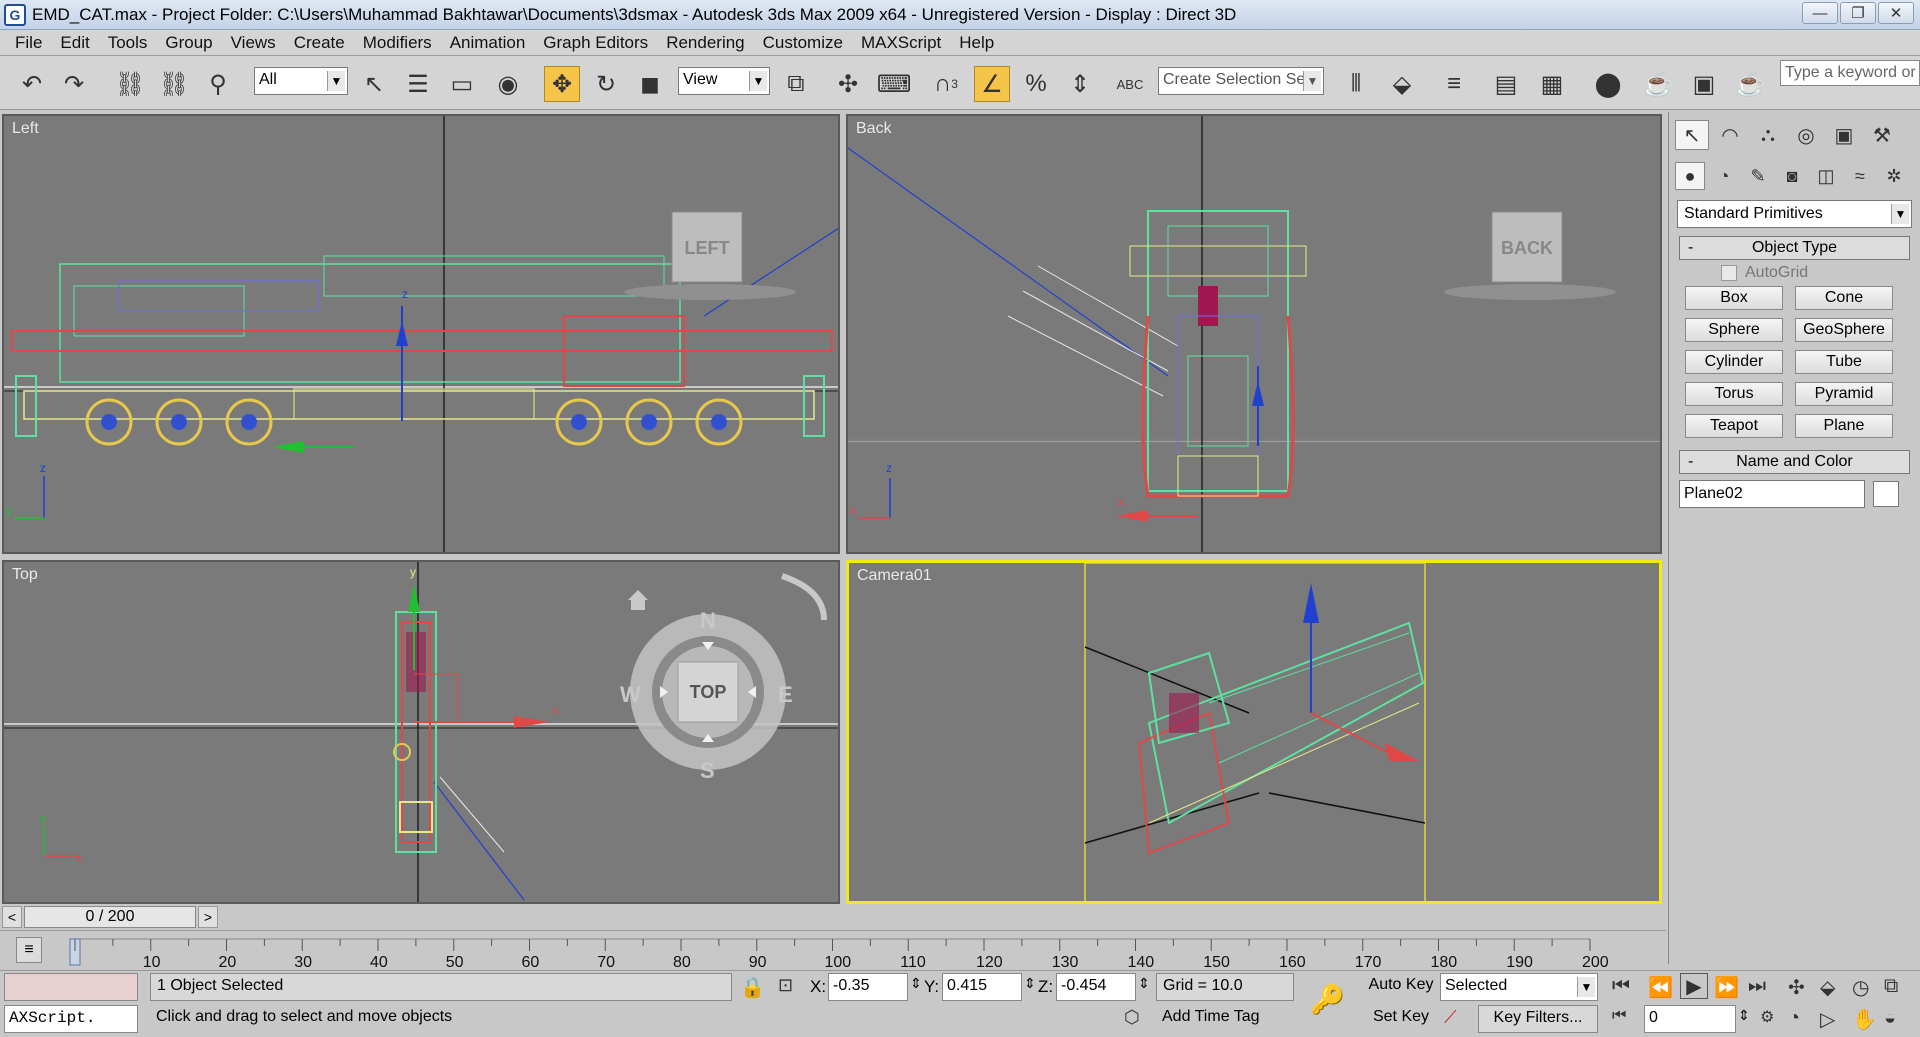 The width and height of the screenshot is (1920, 1037). I want to click on y-spinner: ⇕, so click(1030, 983).